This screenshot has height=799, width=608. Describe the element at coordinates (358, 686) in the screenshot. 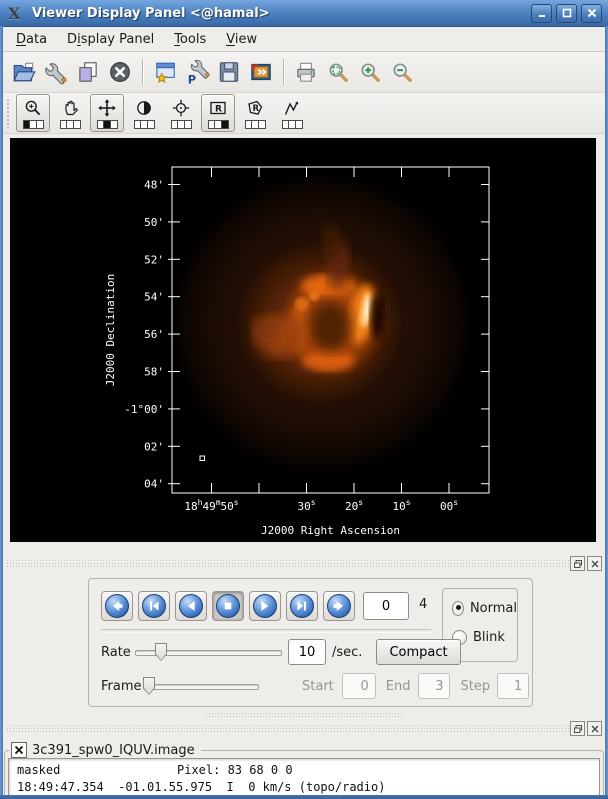

I see `start-field` at that location.